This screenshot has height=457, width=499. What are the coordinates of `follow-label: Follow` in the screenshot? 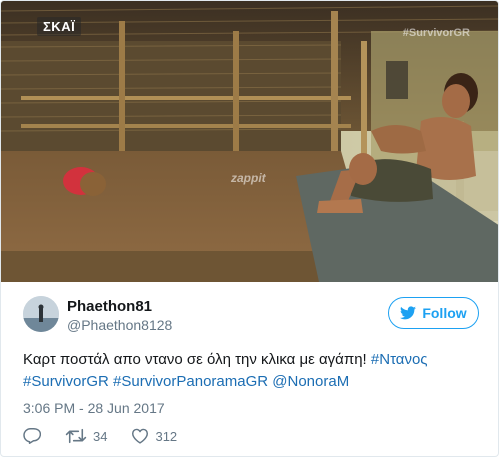 It's located at (444, 313).